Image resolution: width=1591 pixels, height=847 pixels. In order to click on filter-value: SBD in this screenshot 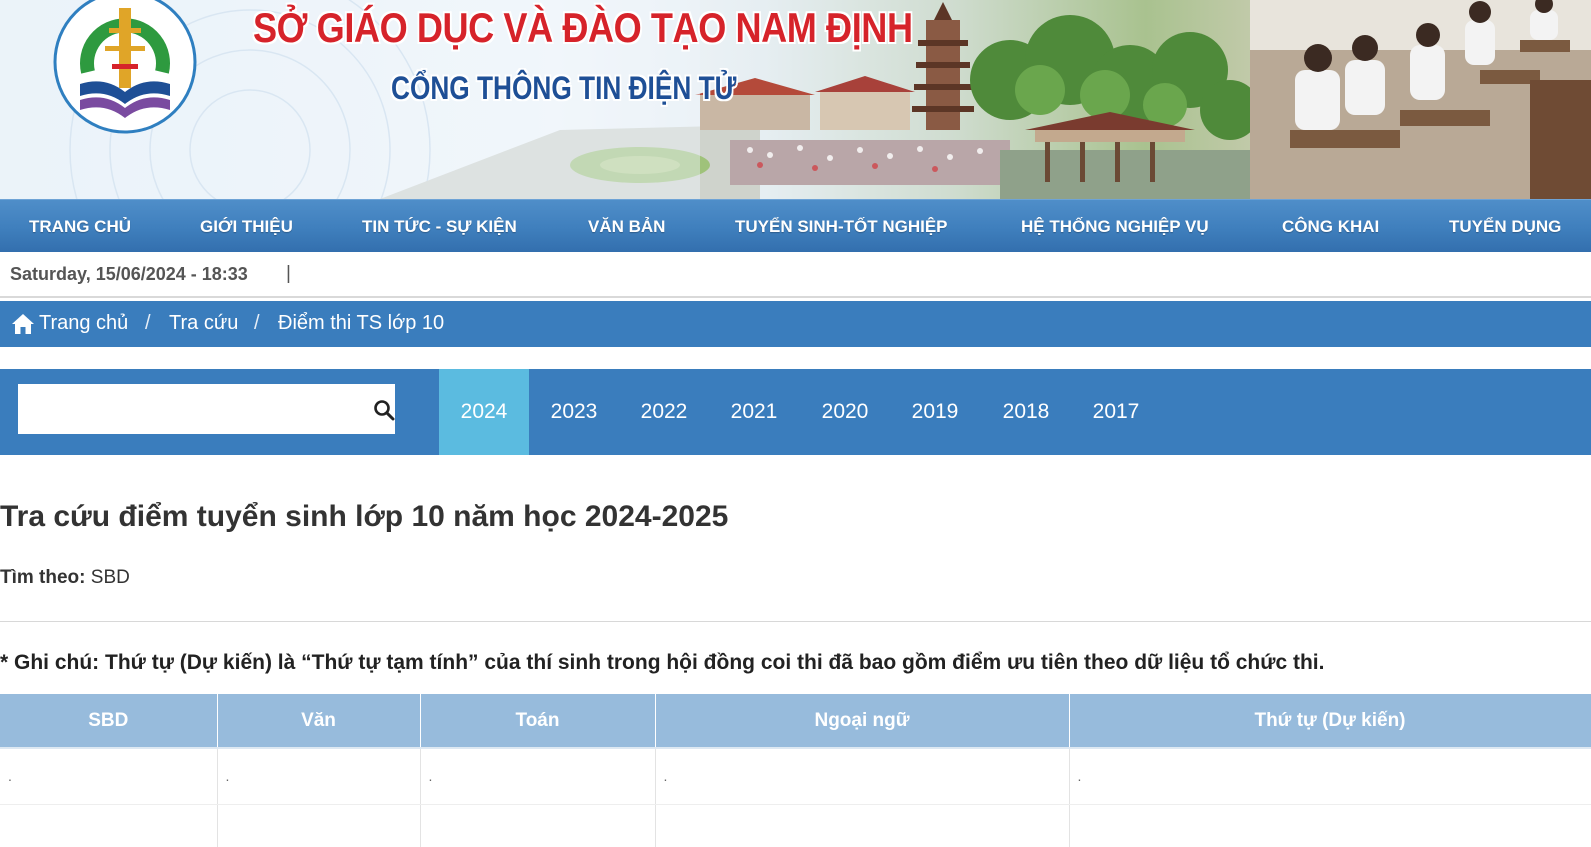, I will do `click(110, 577)`.